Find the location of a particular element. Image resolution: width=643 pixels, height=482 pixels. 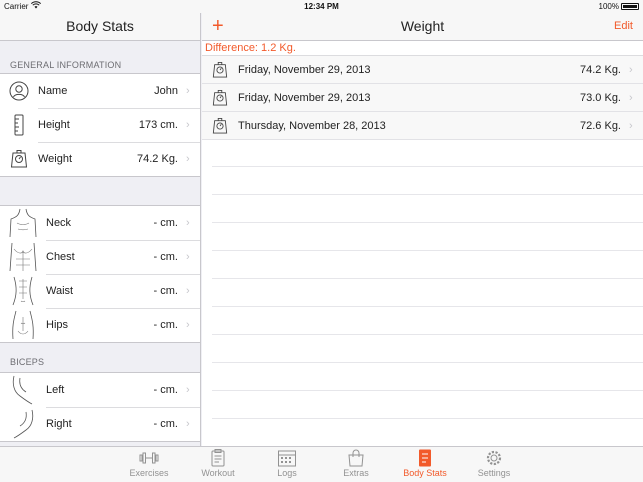

general-info-header: GENERAL INFORMATION is located at coordinates (66, 65).